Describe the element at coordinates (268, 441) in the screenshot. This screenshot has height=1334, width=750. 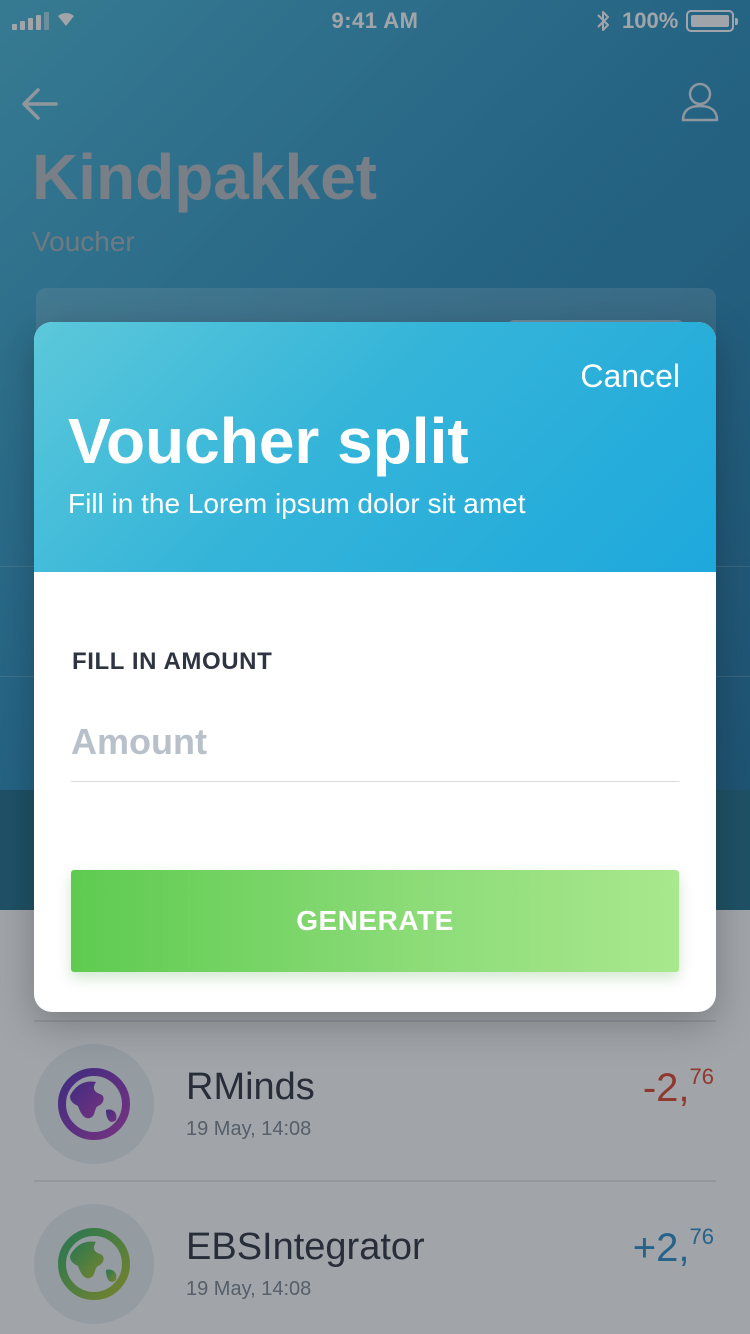
I see `modal-title: Voucher split` at that location.